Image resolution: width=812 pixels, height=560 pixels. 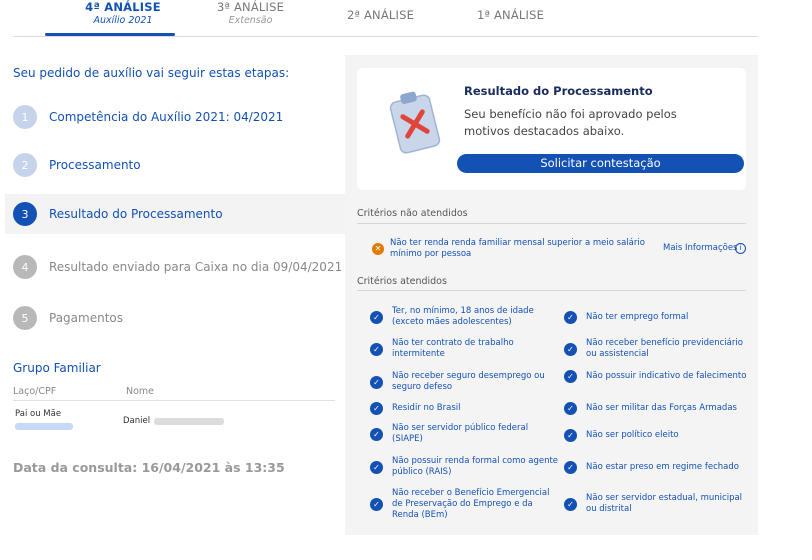 What do you see at coordinates (558, 91) in the screenshot?
I see `result-title: Resultado do Processamento` at bounding box center [558, 91].